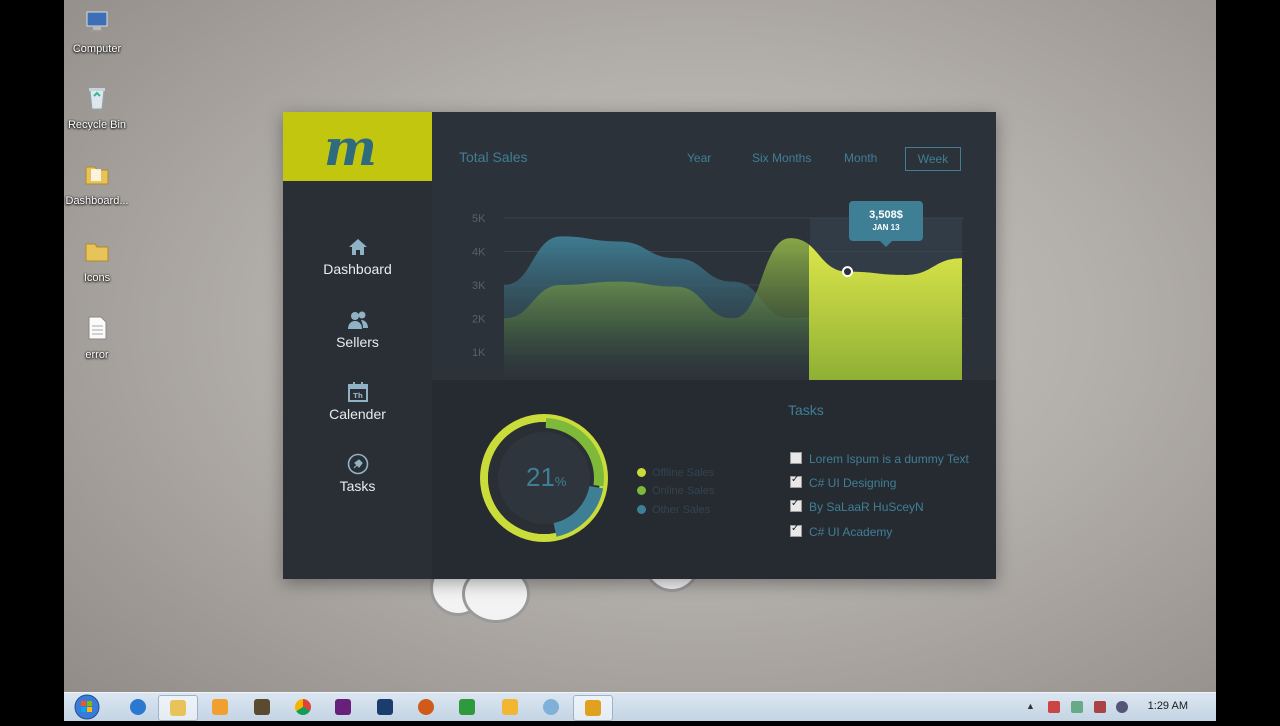 The image size is (1280, 726). I want to click on recycle-bin-icon, so click(97, 99).